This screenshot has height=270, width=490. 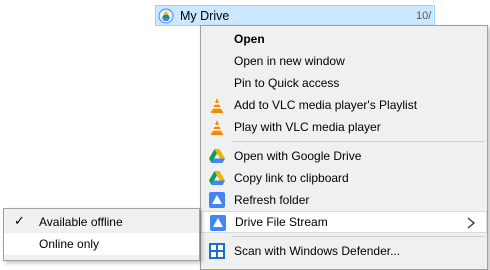 I want to click on menu-item-label: Play with VLC media player, so click(x=307, y=127).